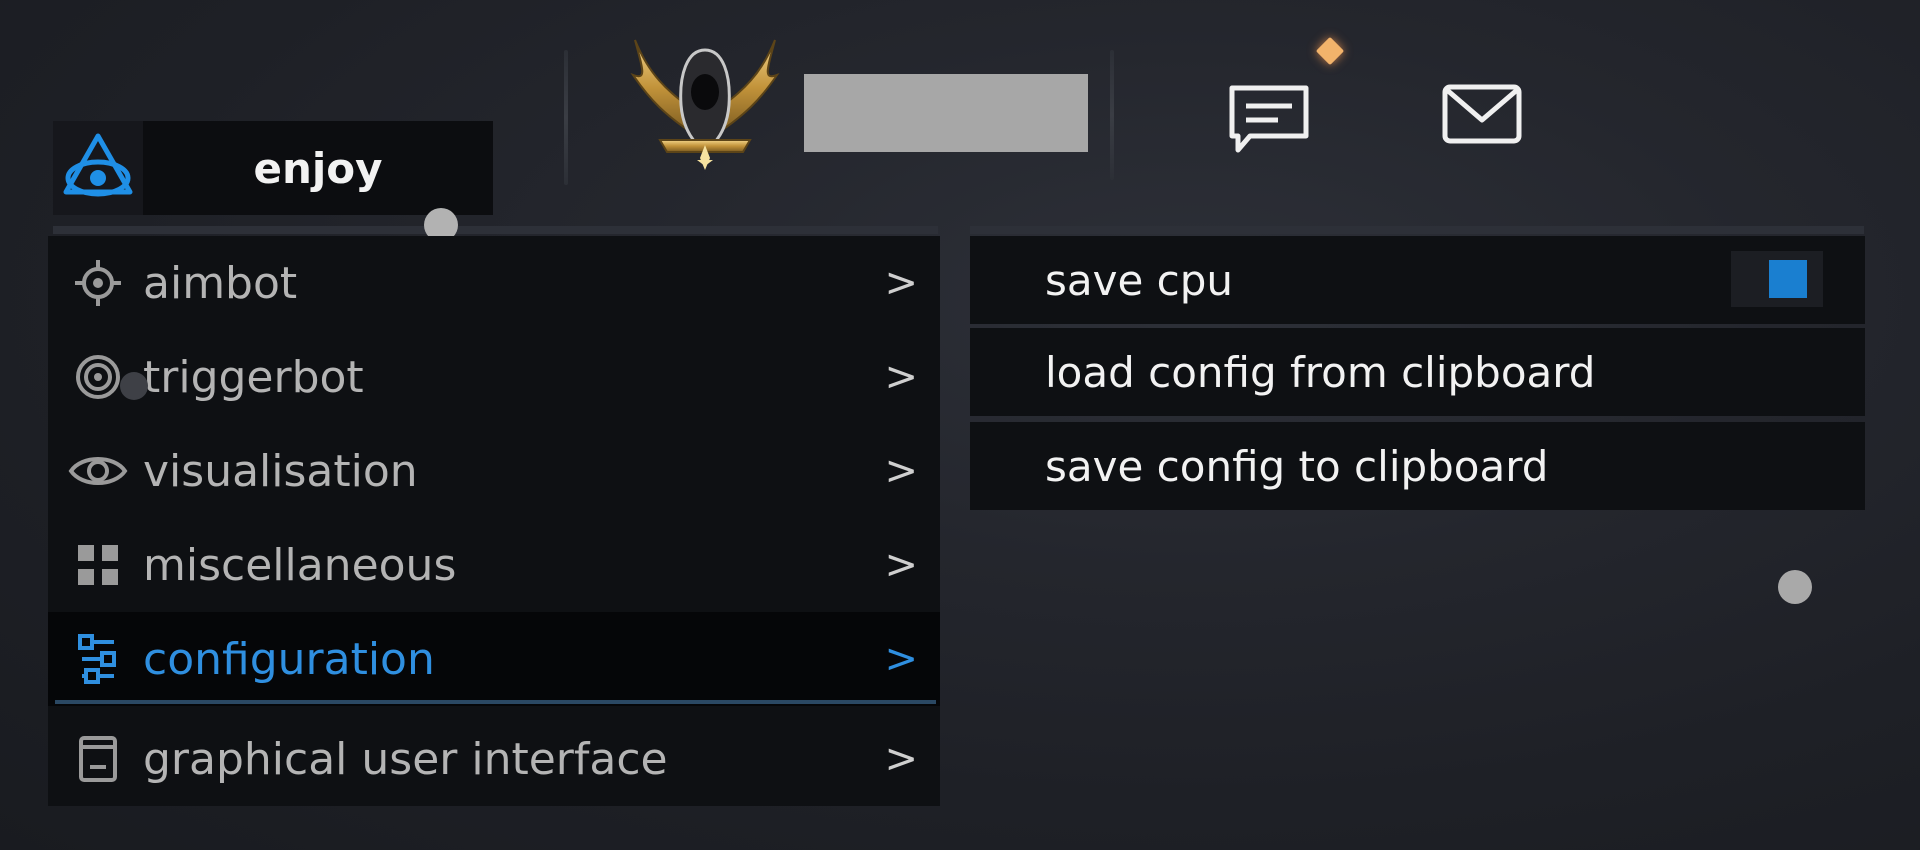 This screenshot has height=850, width=1920. I want to click on menu-item-visualisation: visualisation >, so click(494, 471).